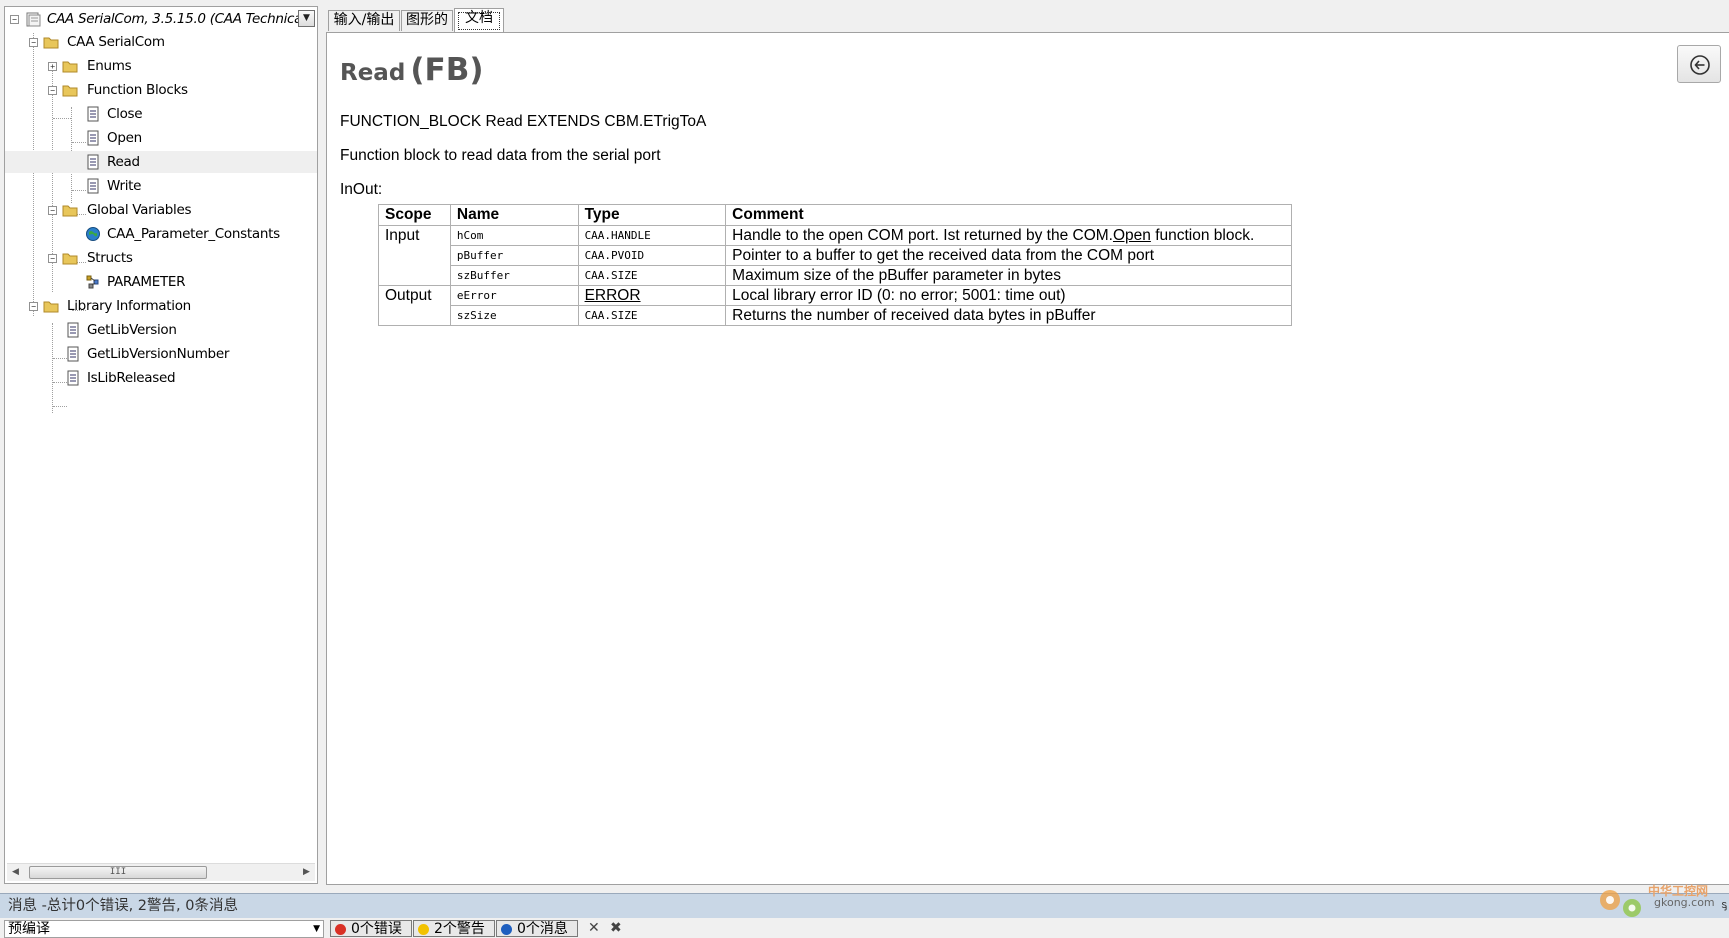 Image resolution: width=1729 pixels, height=938 pixels. What do you see at coordinates (594, 928) in the screenshot?
I see `next-message-icon: ✕` at bounding box center [594, 928].